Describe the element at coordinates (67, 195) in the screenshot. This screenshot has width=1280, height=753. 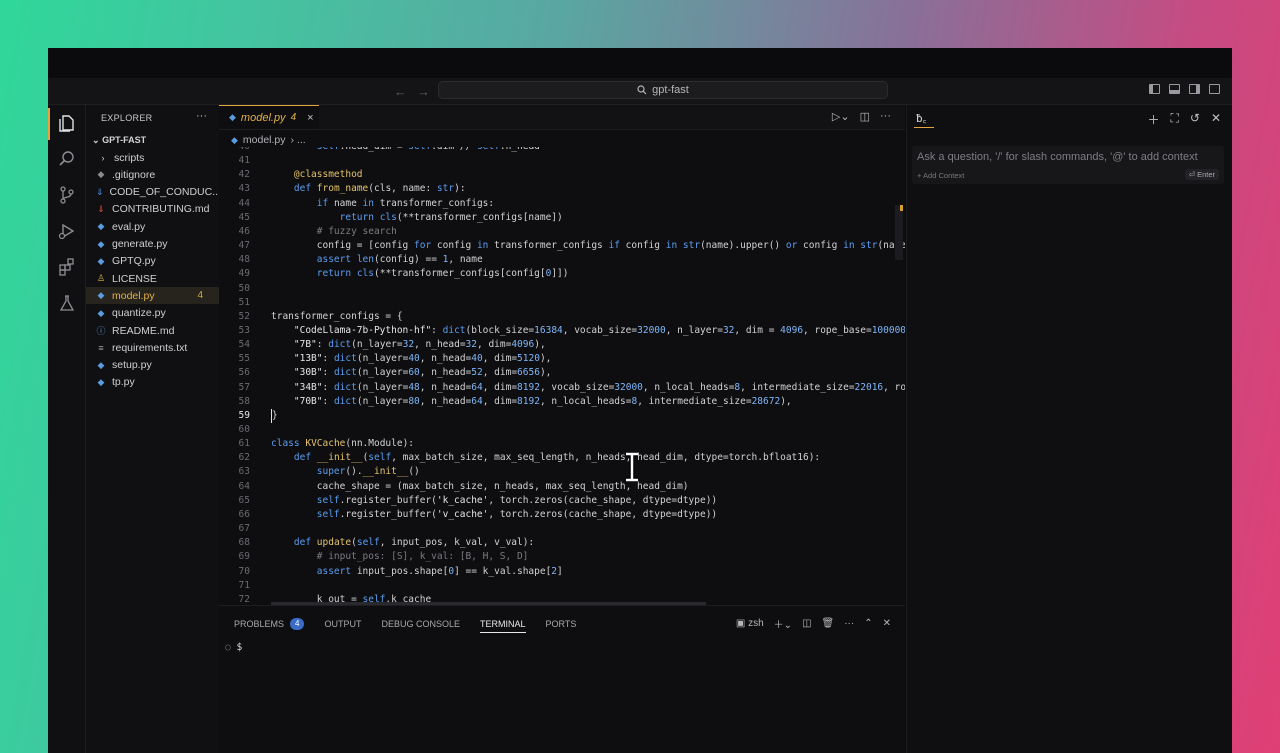
I see `source-control-icon` at that location.